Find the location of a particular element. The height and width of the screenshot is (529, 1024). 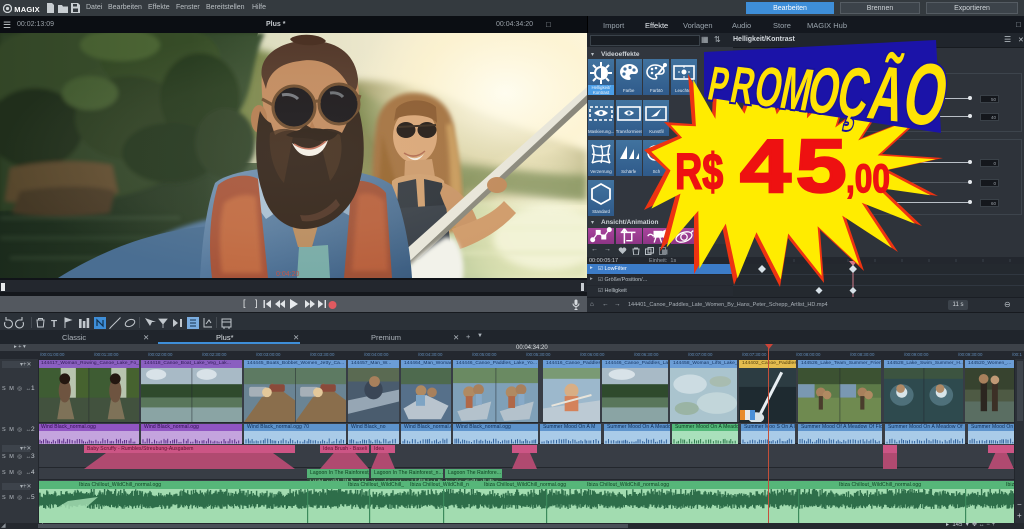

svg-text: ,00 is located at coordinates (868, 177).